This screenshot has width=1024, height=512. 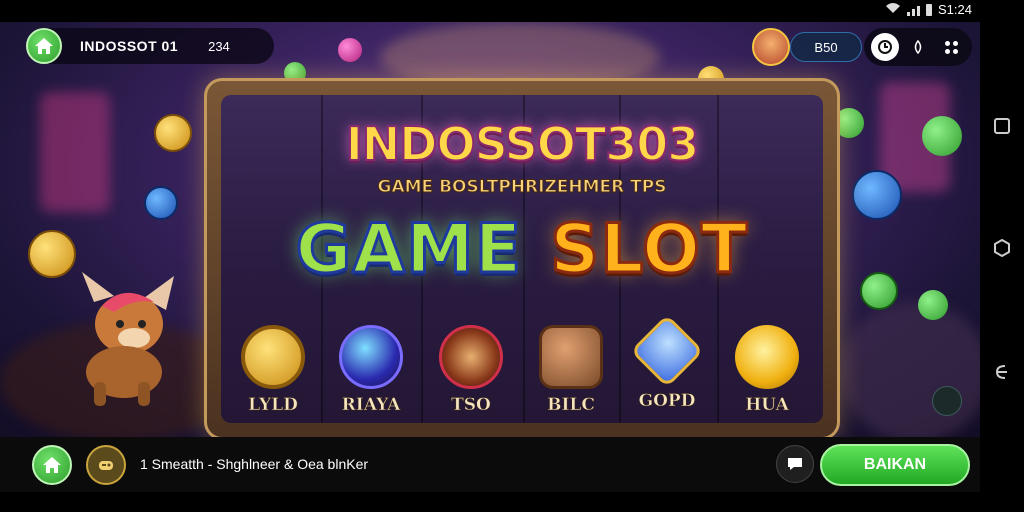 I want to click on reel-symbol: RIAYA, so click(x=371, y=370).